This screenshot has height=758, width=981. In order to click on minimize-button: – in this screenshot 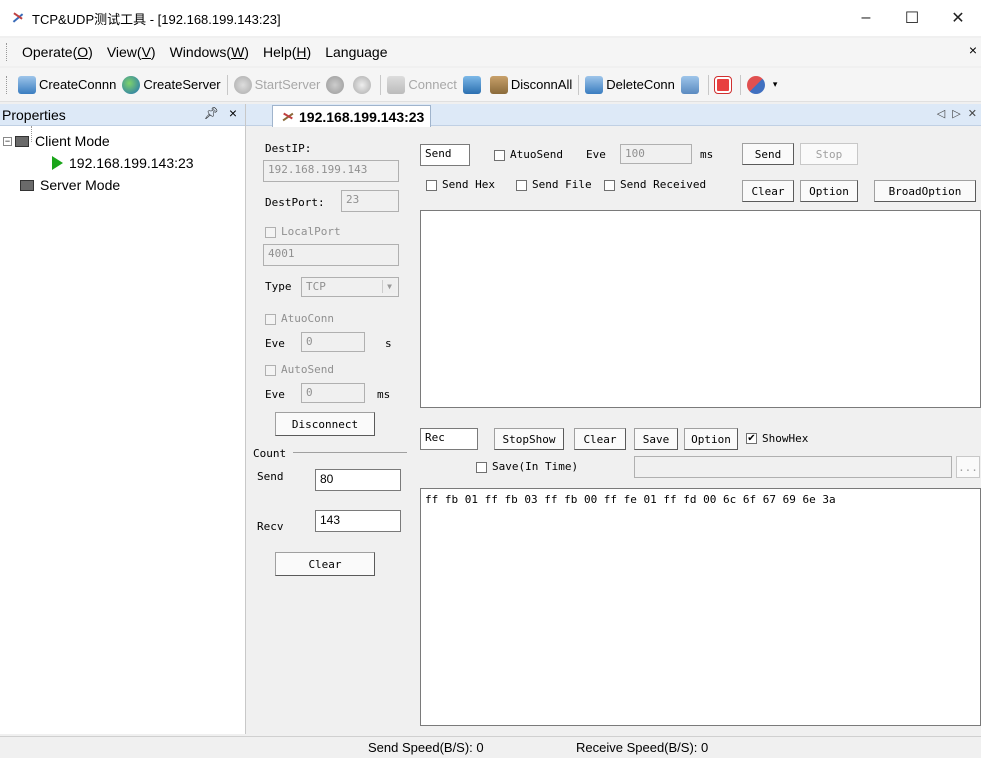, I will do `click(866, 18)`.